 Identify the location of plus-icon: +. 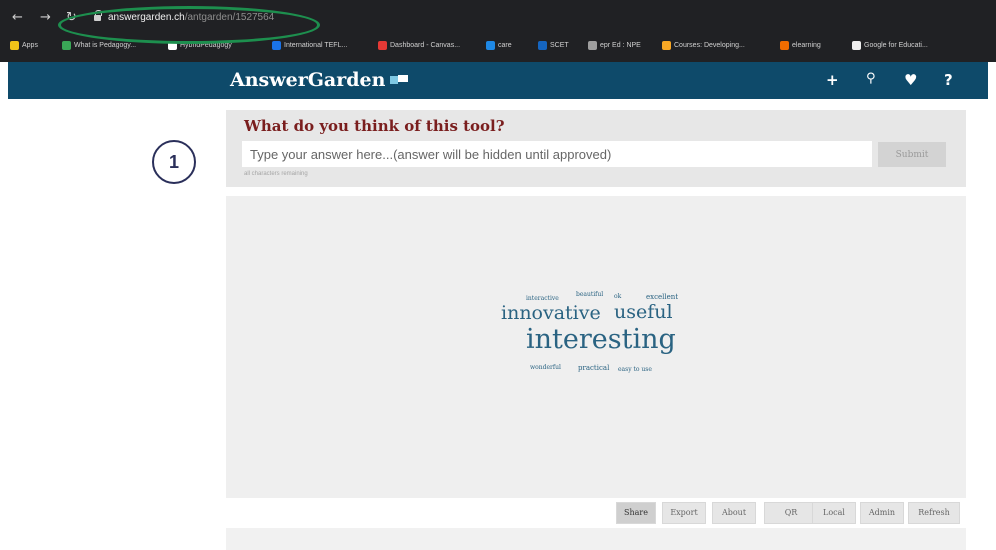
(832, 80).